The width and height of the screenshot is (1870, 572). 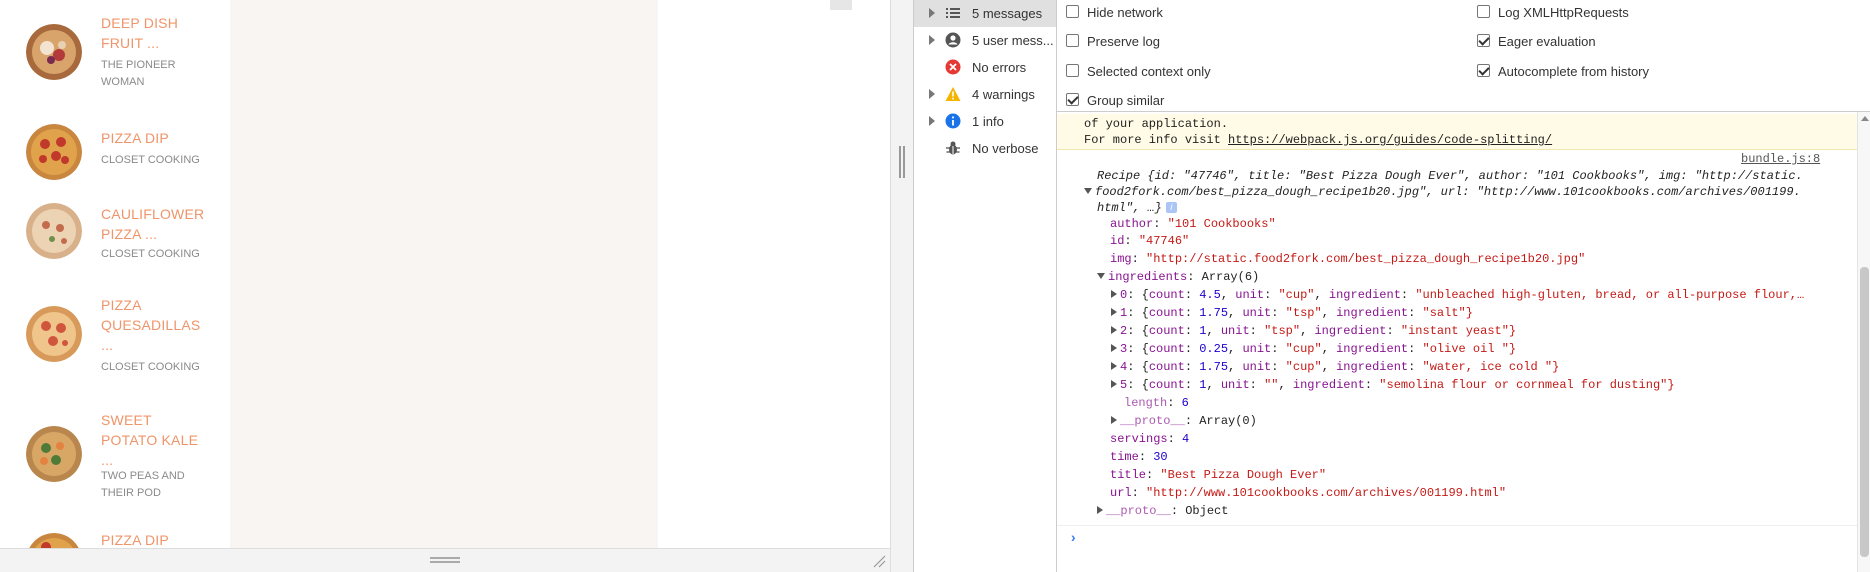 What do you see at coordinates (1483, 11) in the screenshot?
I see `log-xhr-checkbox` at bounding box center [1483, 11].